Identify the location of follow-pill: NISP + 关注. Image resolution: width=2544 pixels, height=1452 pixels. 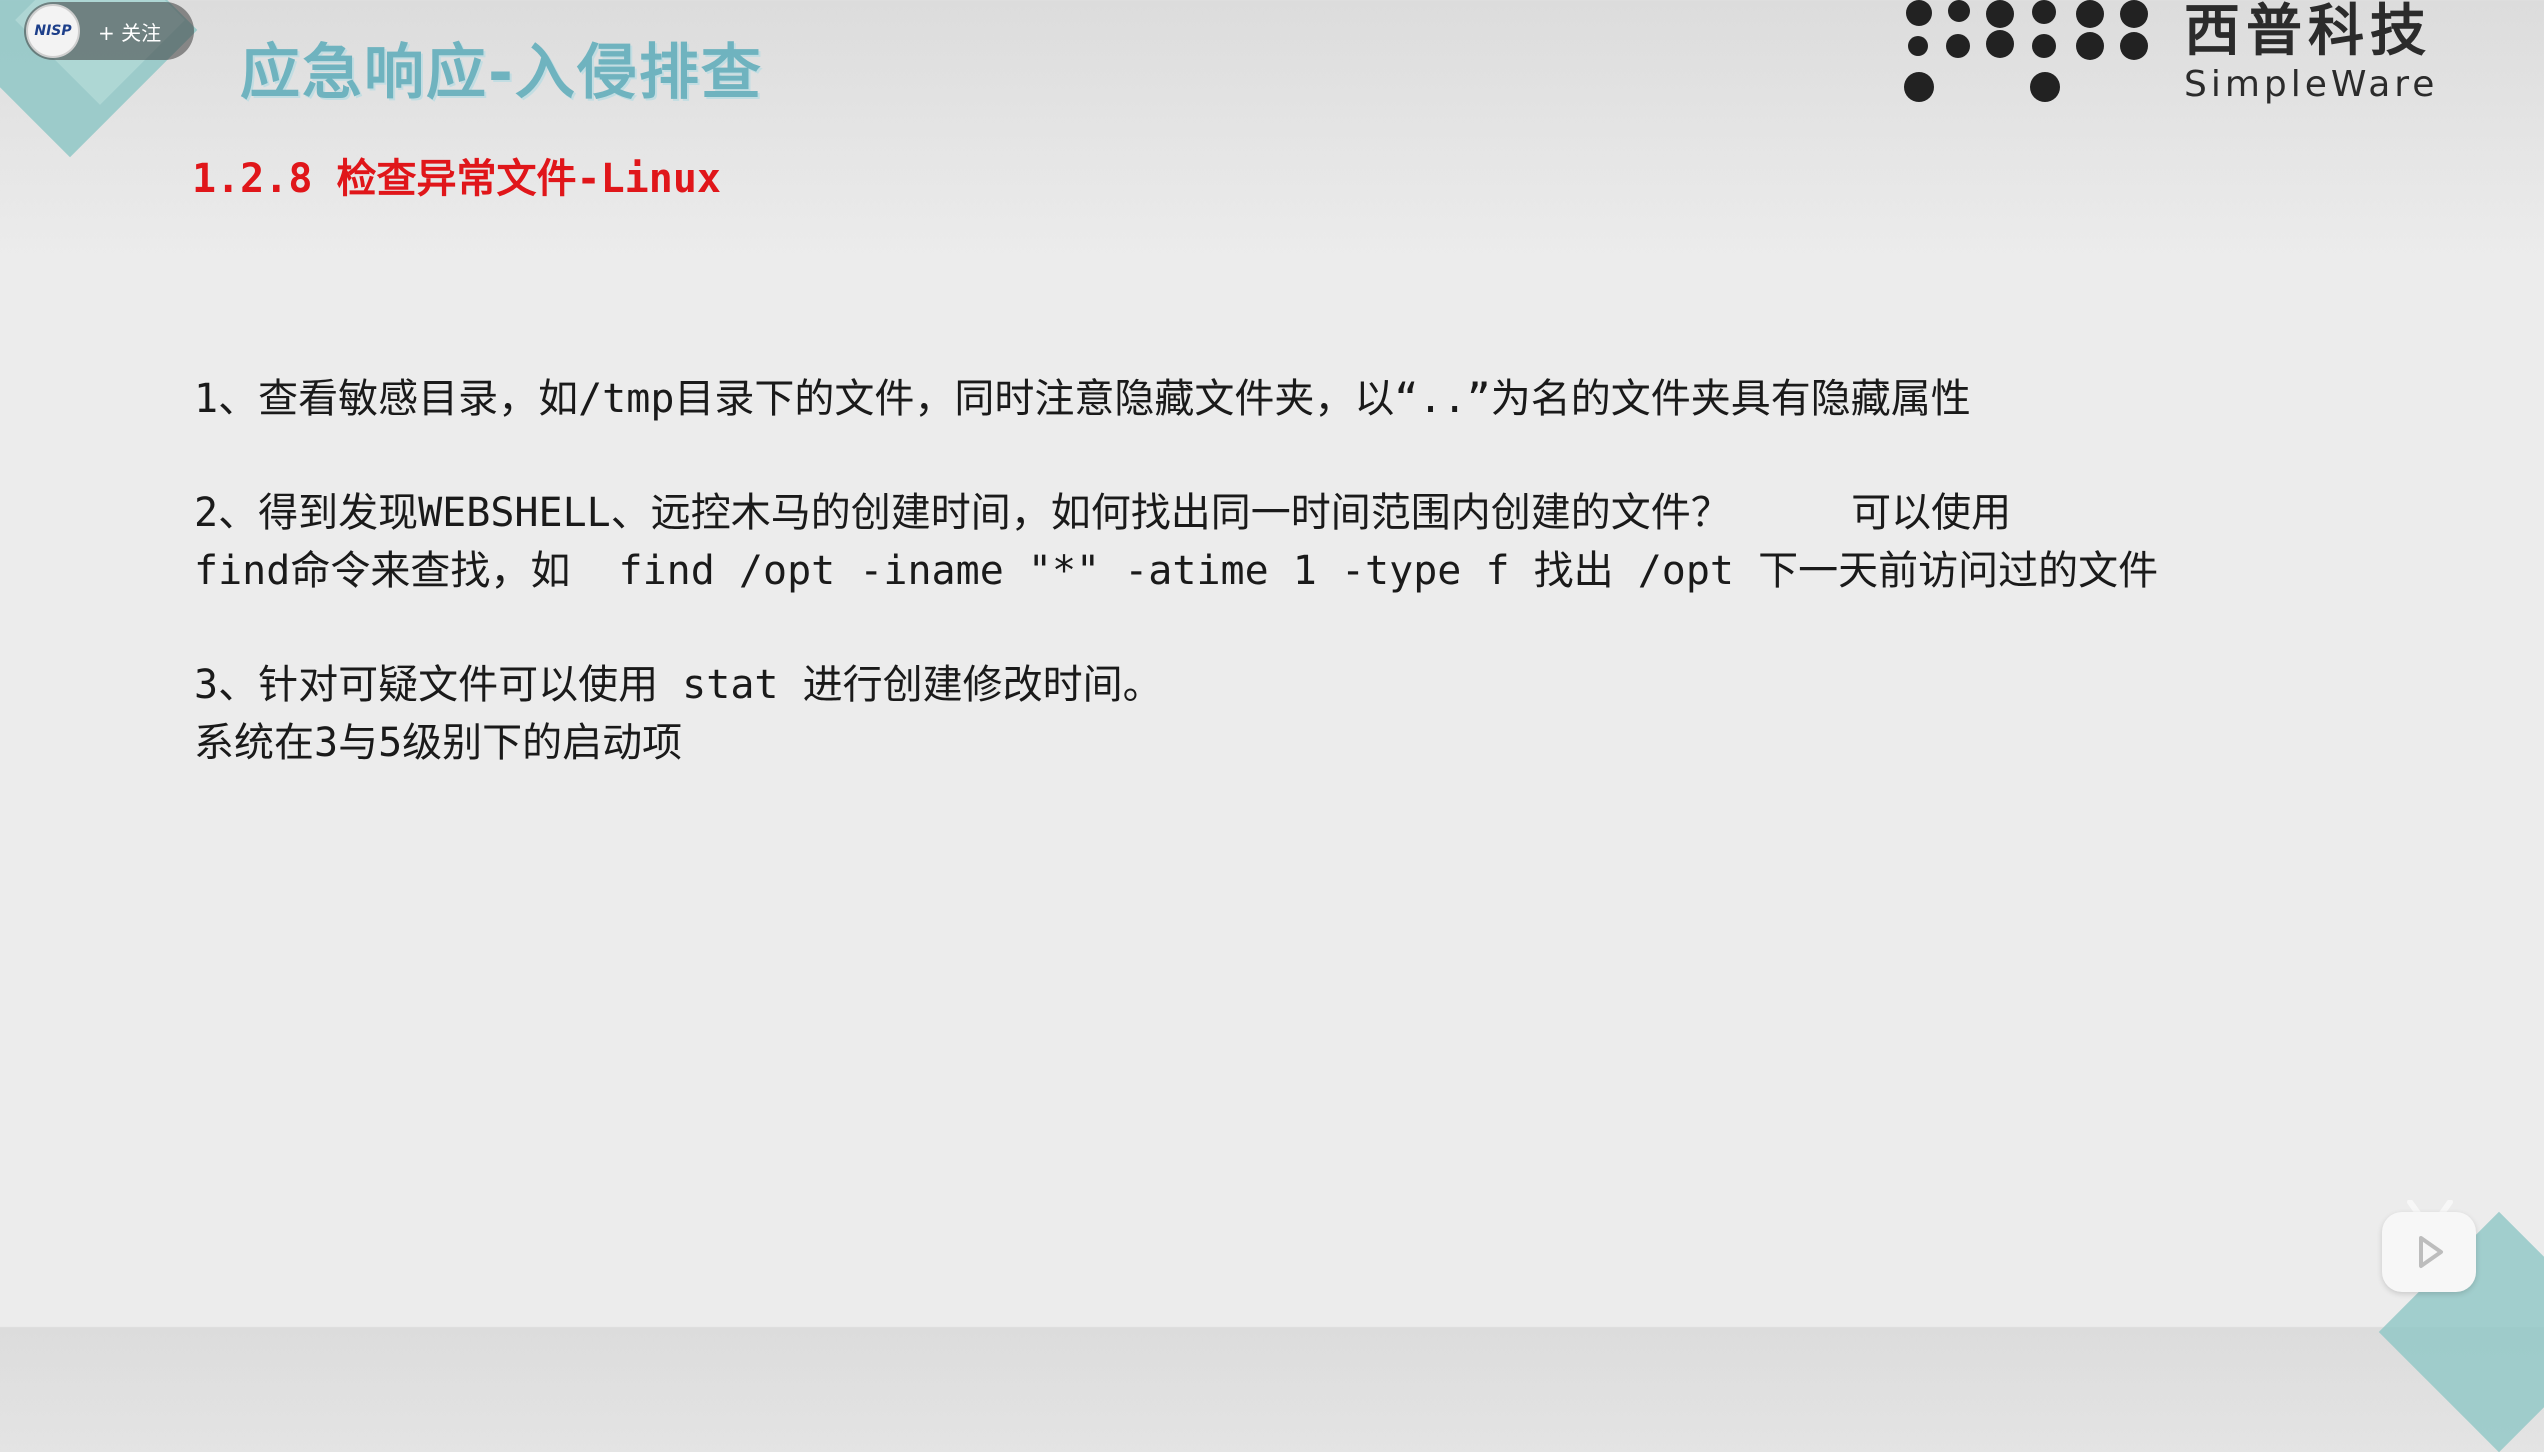
(109, 31).